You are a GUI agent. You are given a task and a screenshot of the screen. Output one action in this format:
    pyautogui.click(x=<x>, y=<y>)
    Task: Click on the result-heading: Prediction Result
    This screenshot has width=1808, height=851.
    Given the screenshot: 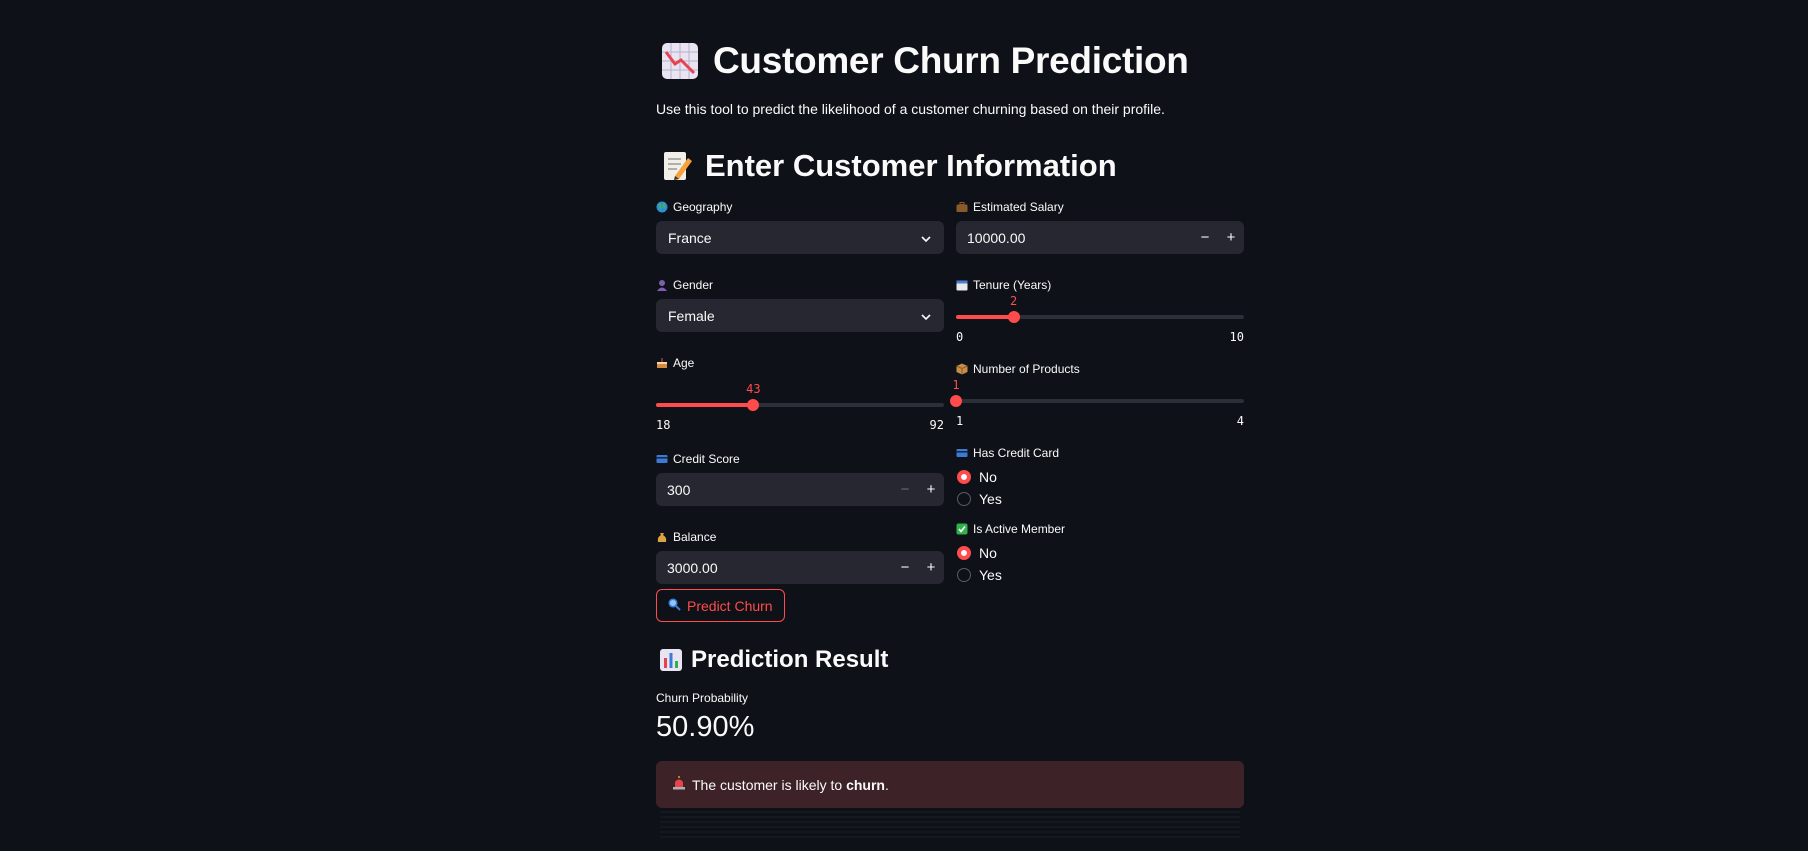 What is the action you would take?
    pyautogui.click(x=773, y=660)
    